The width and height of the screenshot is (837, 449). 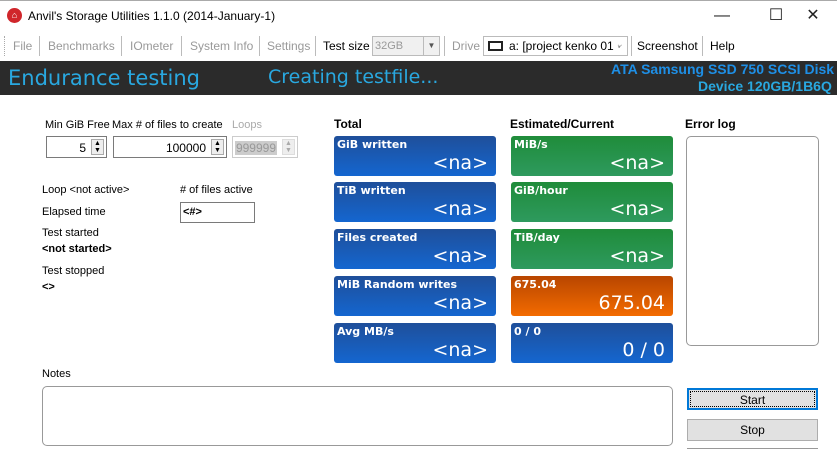 I want to click on test-size-select: 32GB ▼, so click(x=406, y=46).